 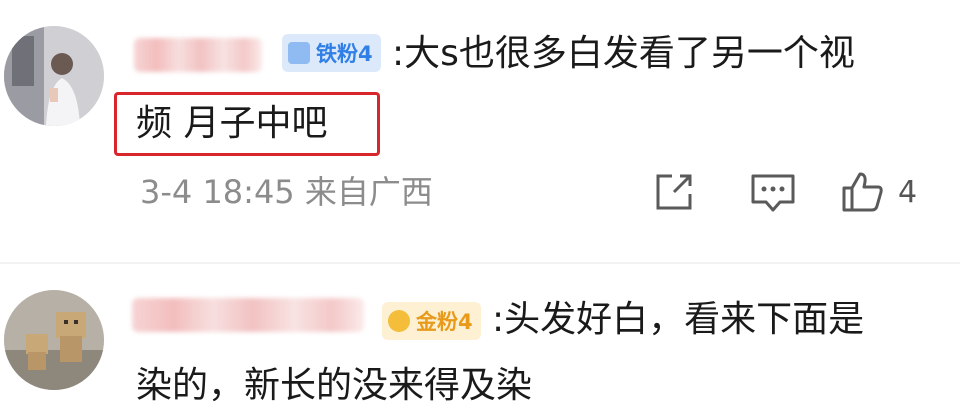 I want to click on avatar-danbo-icon, so click(x=54, y=340).